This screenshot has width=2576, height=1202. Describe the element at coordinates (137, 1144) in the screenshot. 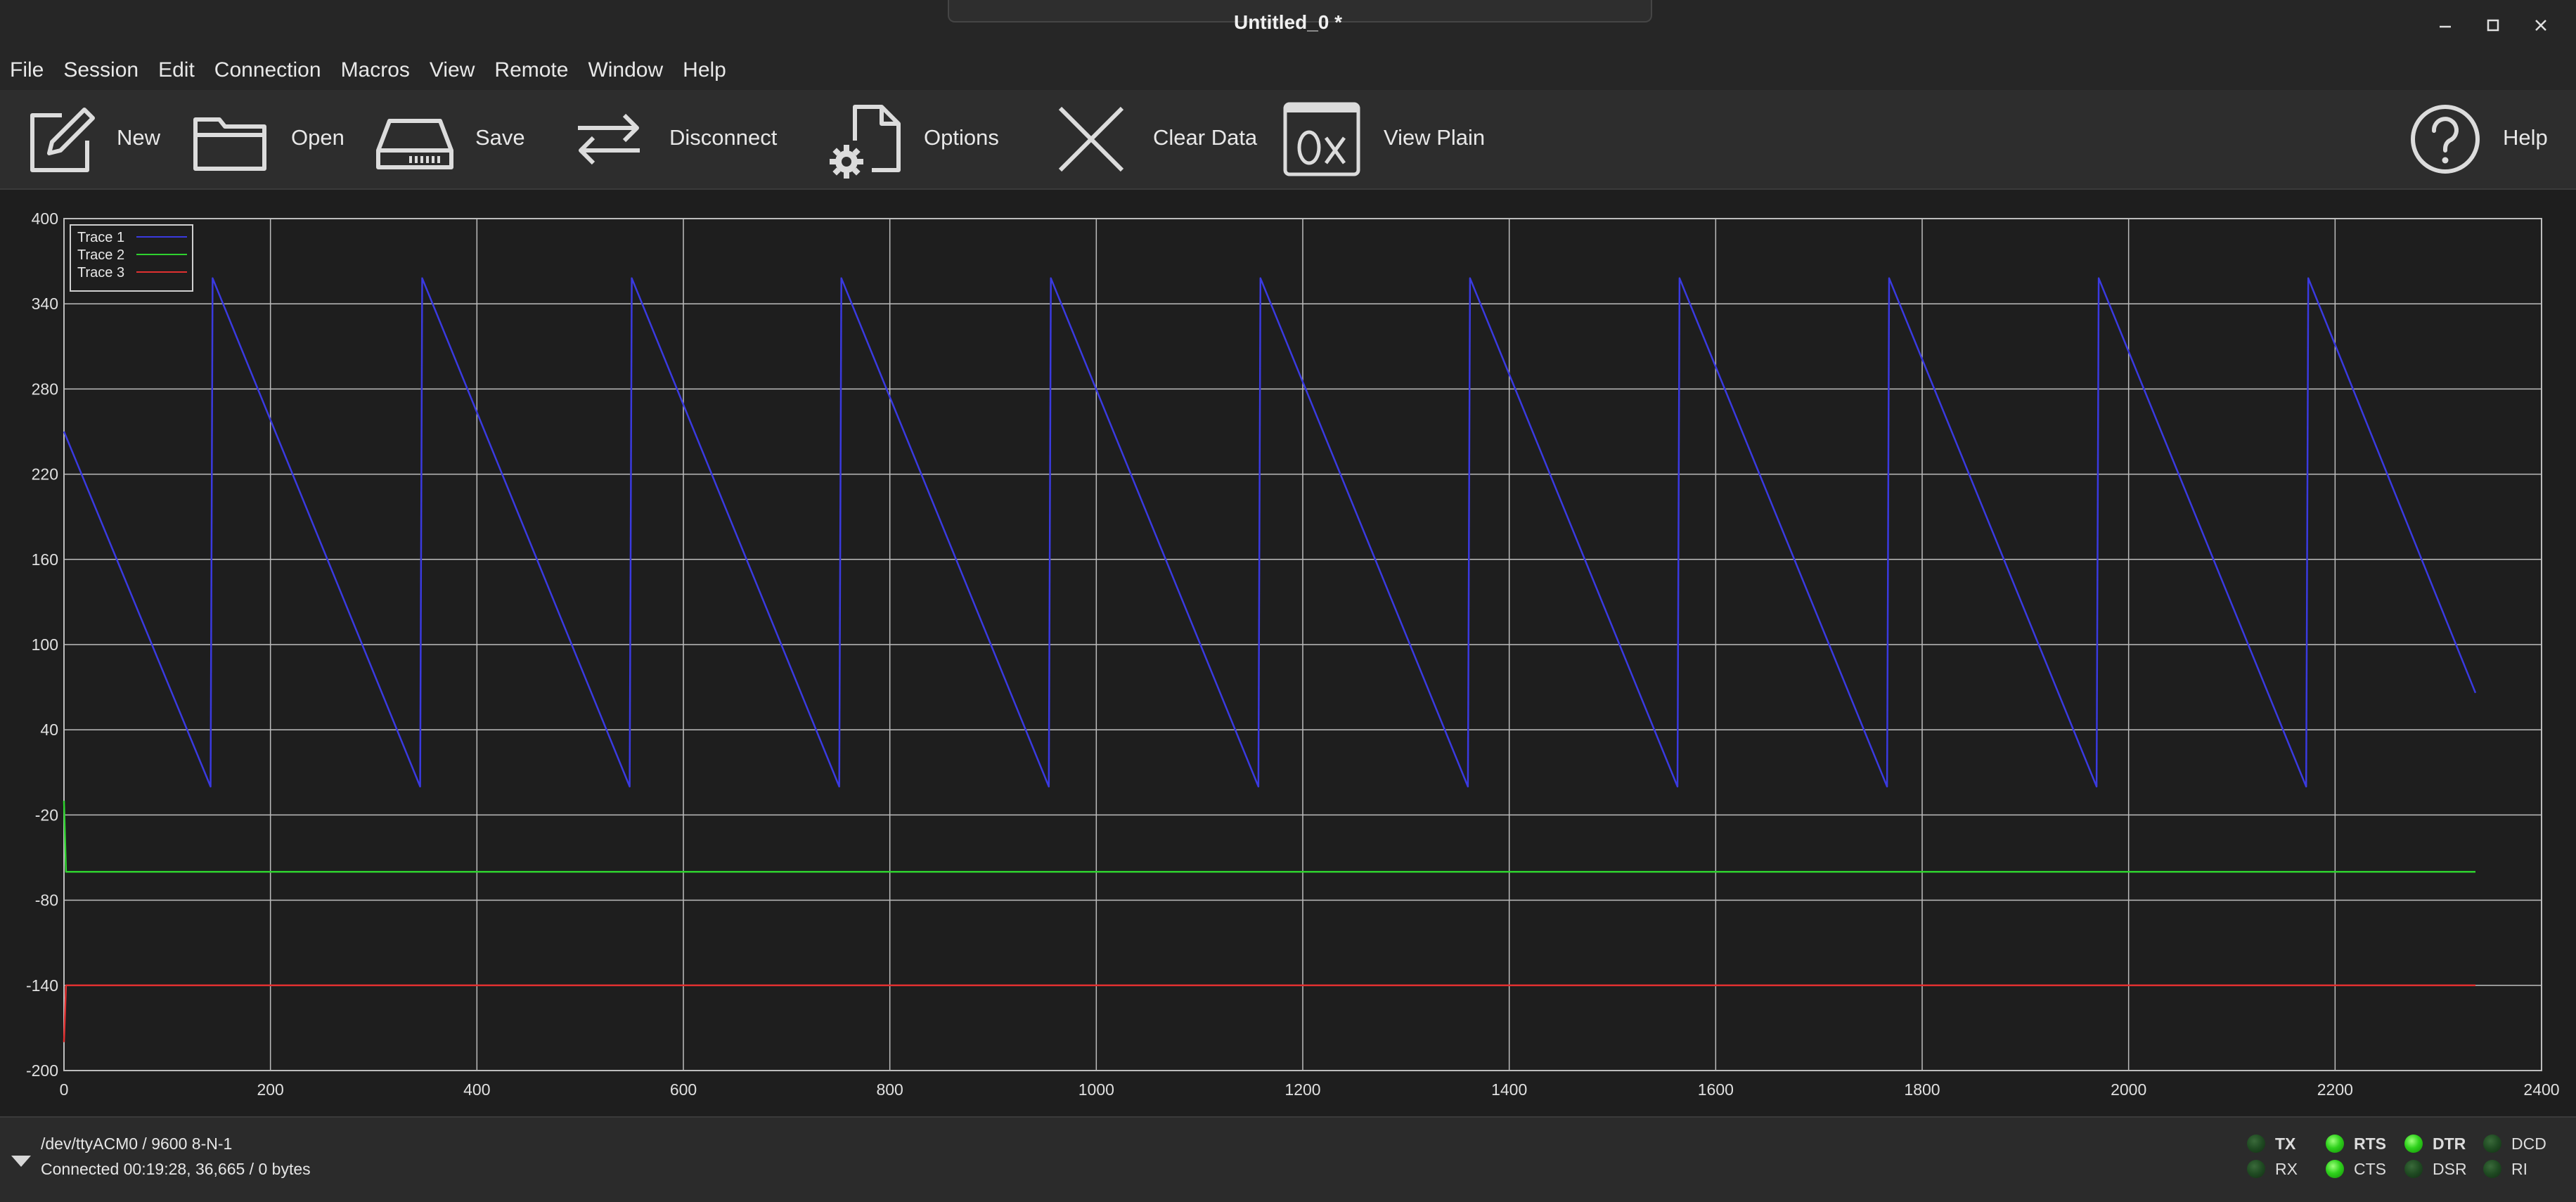

I see `port-settings-text: /dev/ttyACM0 / 9600 8-N-1` at that location.